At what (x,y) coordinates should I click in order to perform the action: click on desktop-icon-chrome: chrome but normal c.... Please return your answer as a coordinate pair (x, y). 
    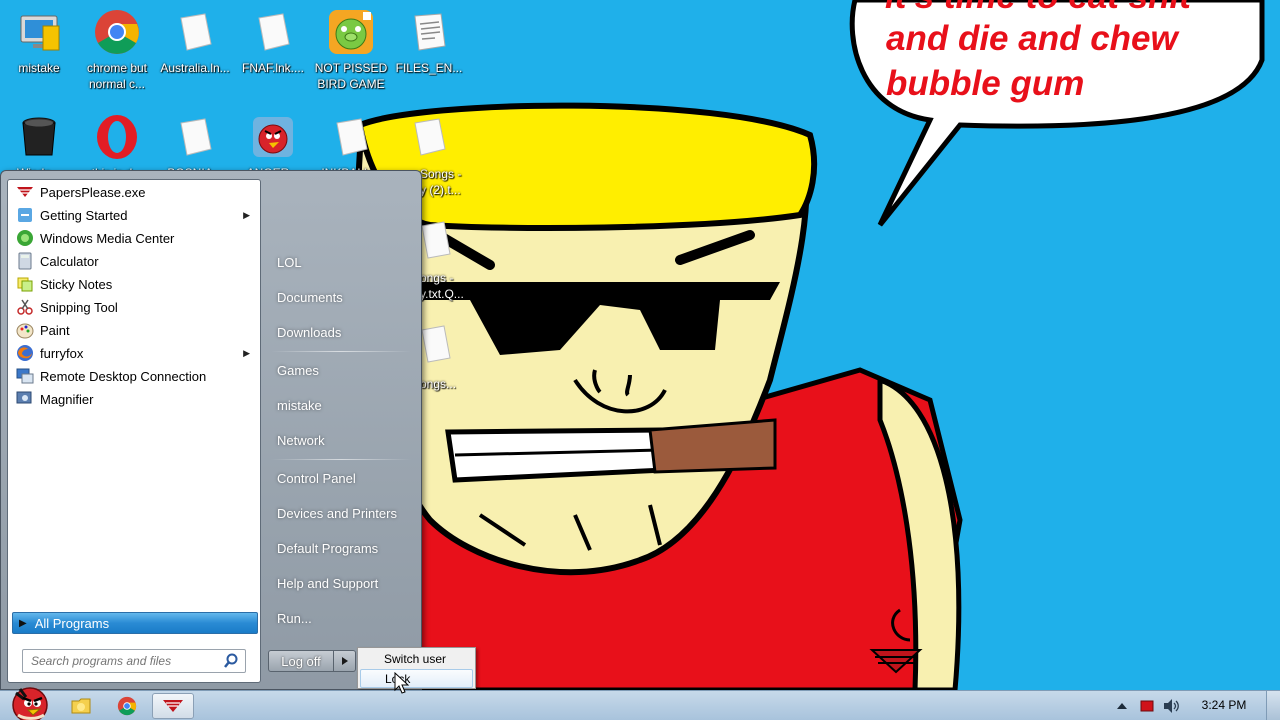
    Looking at the image, I should click on (117, 50).